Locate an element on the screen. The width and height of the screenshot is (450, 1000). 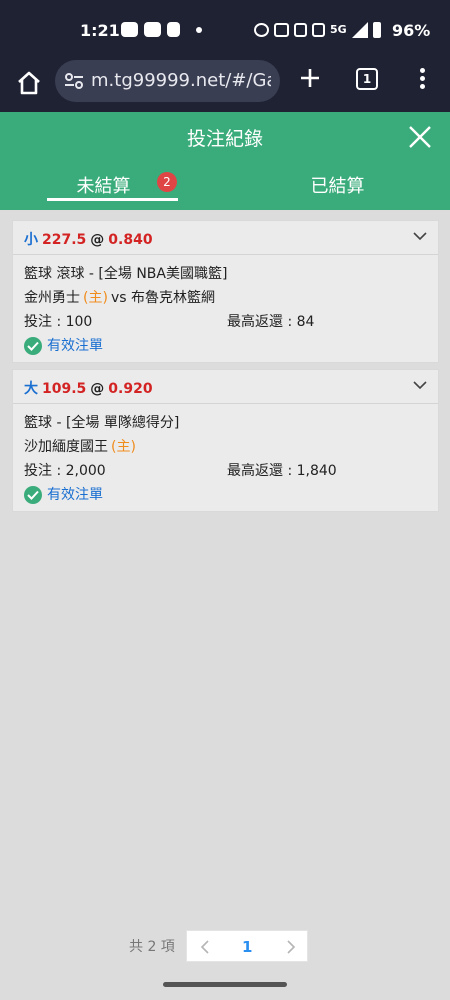
browser-menu-button is located at coordinates (422, 80).